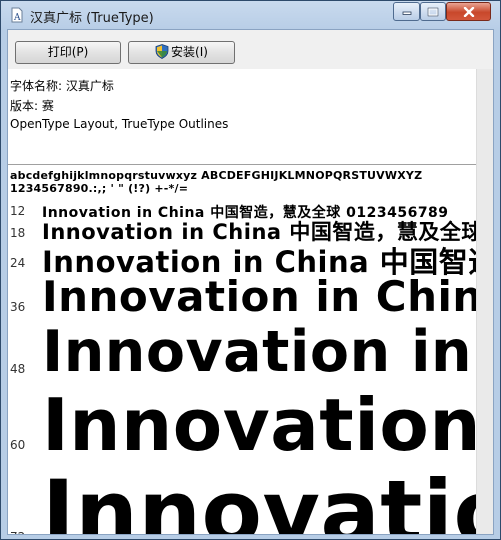 Image resolution: width=501 pixels, height=540 pixels. Describe the element at coordinates (17, 18) in the screenshot. I see `svg-text: A` at that location.